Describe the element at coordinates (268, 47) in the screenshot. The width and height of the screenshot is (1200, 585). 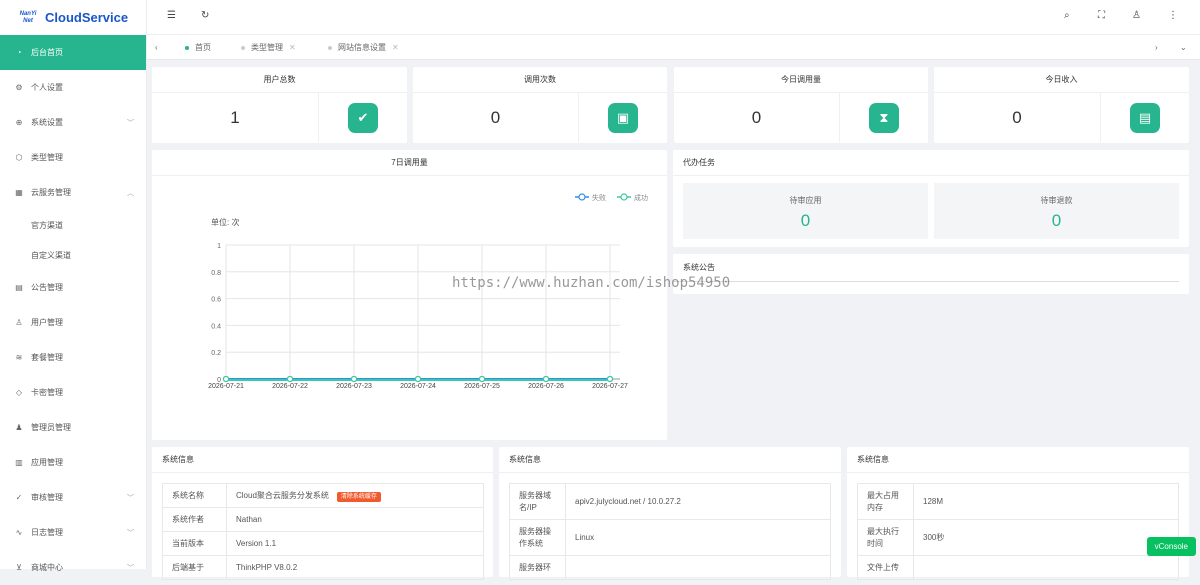
I see `tab-types: 类型管理 ✕` at that location.